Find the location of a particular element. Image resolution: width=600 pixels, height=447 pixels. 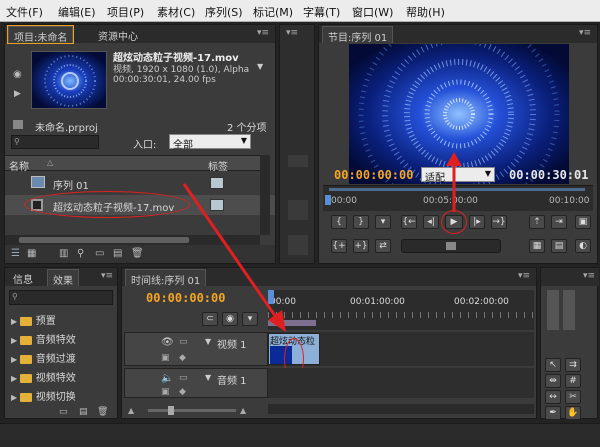

export-frame-icon: ▣ is located at coordinates (583, 222).